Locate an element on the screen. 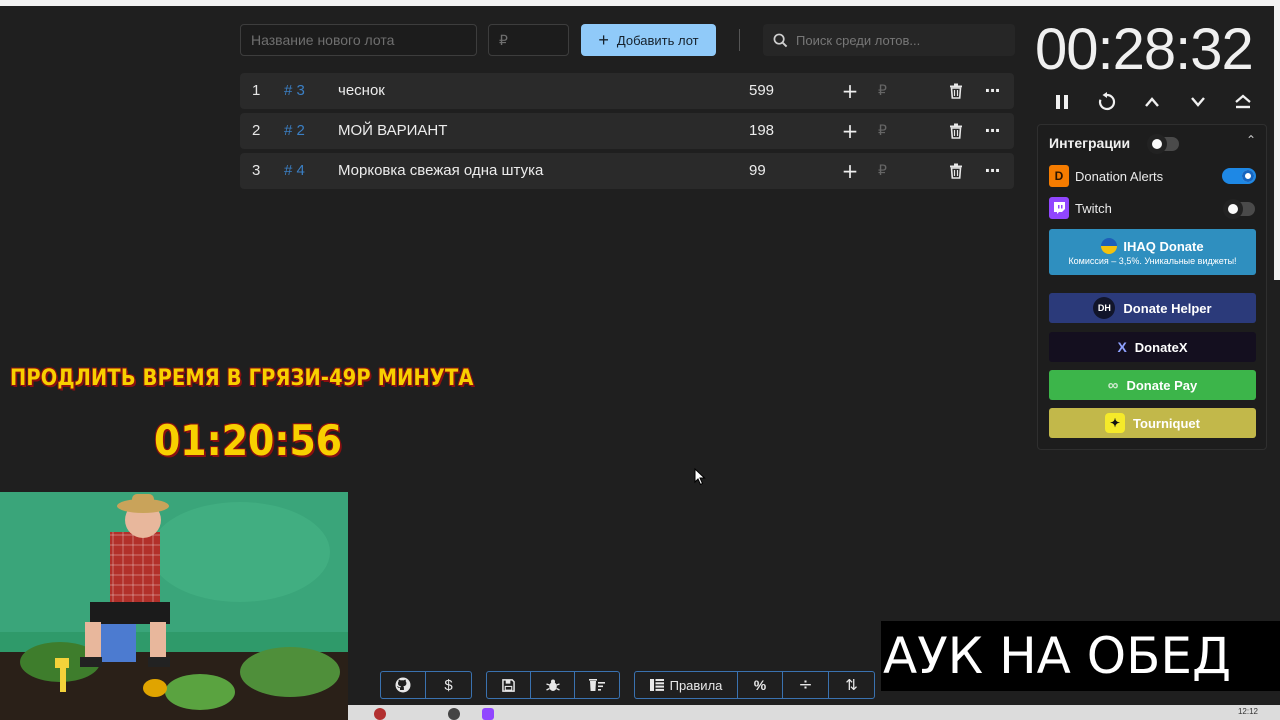  github-icon is located at coordinates (403, 685).